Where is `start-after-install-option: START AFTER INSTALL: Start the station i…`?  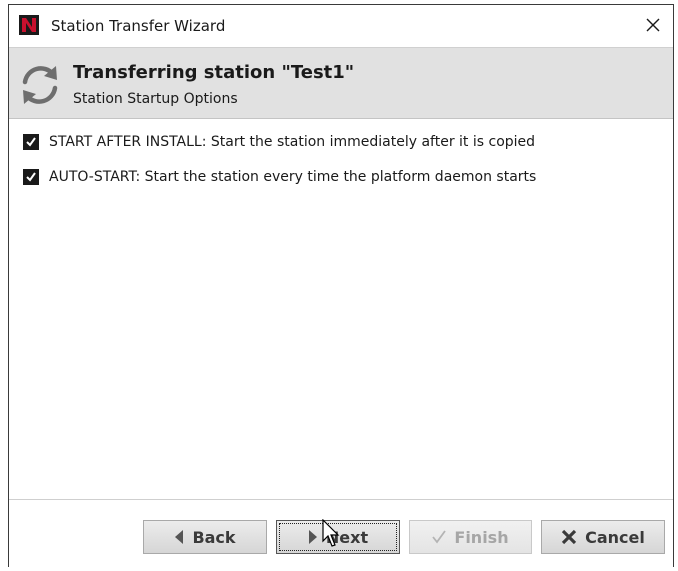 start-after-install-option: START AFTER INSTALL: Start the station i… is located at coordinates (343, 142).